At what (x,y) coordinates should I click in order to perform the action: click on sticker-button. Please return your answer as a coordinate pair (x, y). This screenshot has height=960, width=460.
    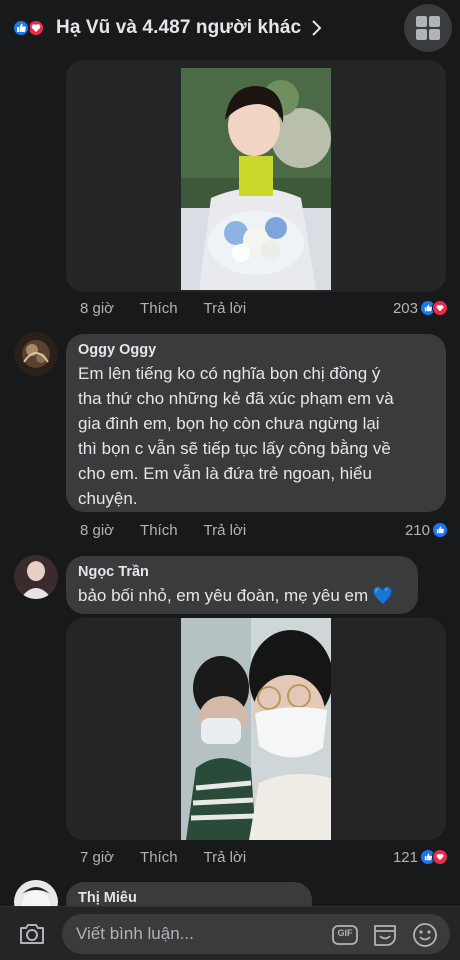
    Looking at the image, I should click on (385, 935).